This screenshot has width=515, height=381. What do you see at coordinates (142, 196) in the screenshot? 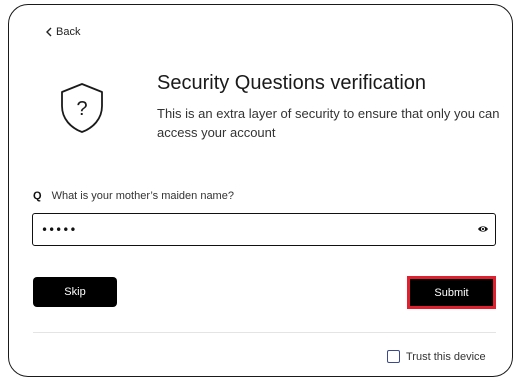
I see `question-text: What is your mother’s maiden name?` at bounding box center [142, 196].